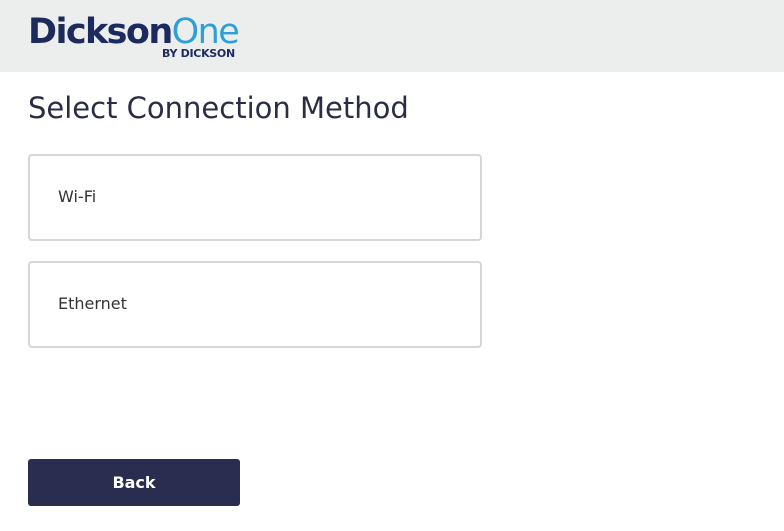 The image size is (784, 531). Describe the element at coordinates (205, 32) in the screenshot. I see `logo-brand-secondary: One` at that location.